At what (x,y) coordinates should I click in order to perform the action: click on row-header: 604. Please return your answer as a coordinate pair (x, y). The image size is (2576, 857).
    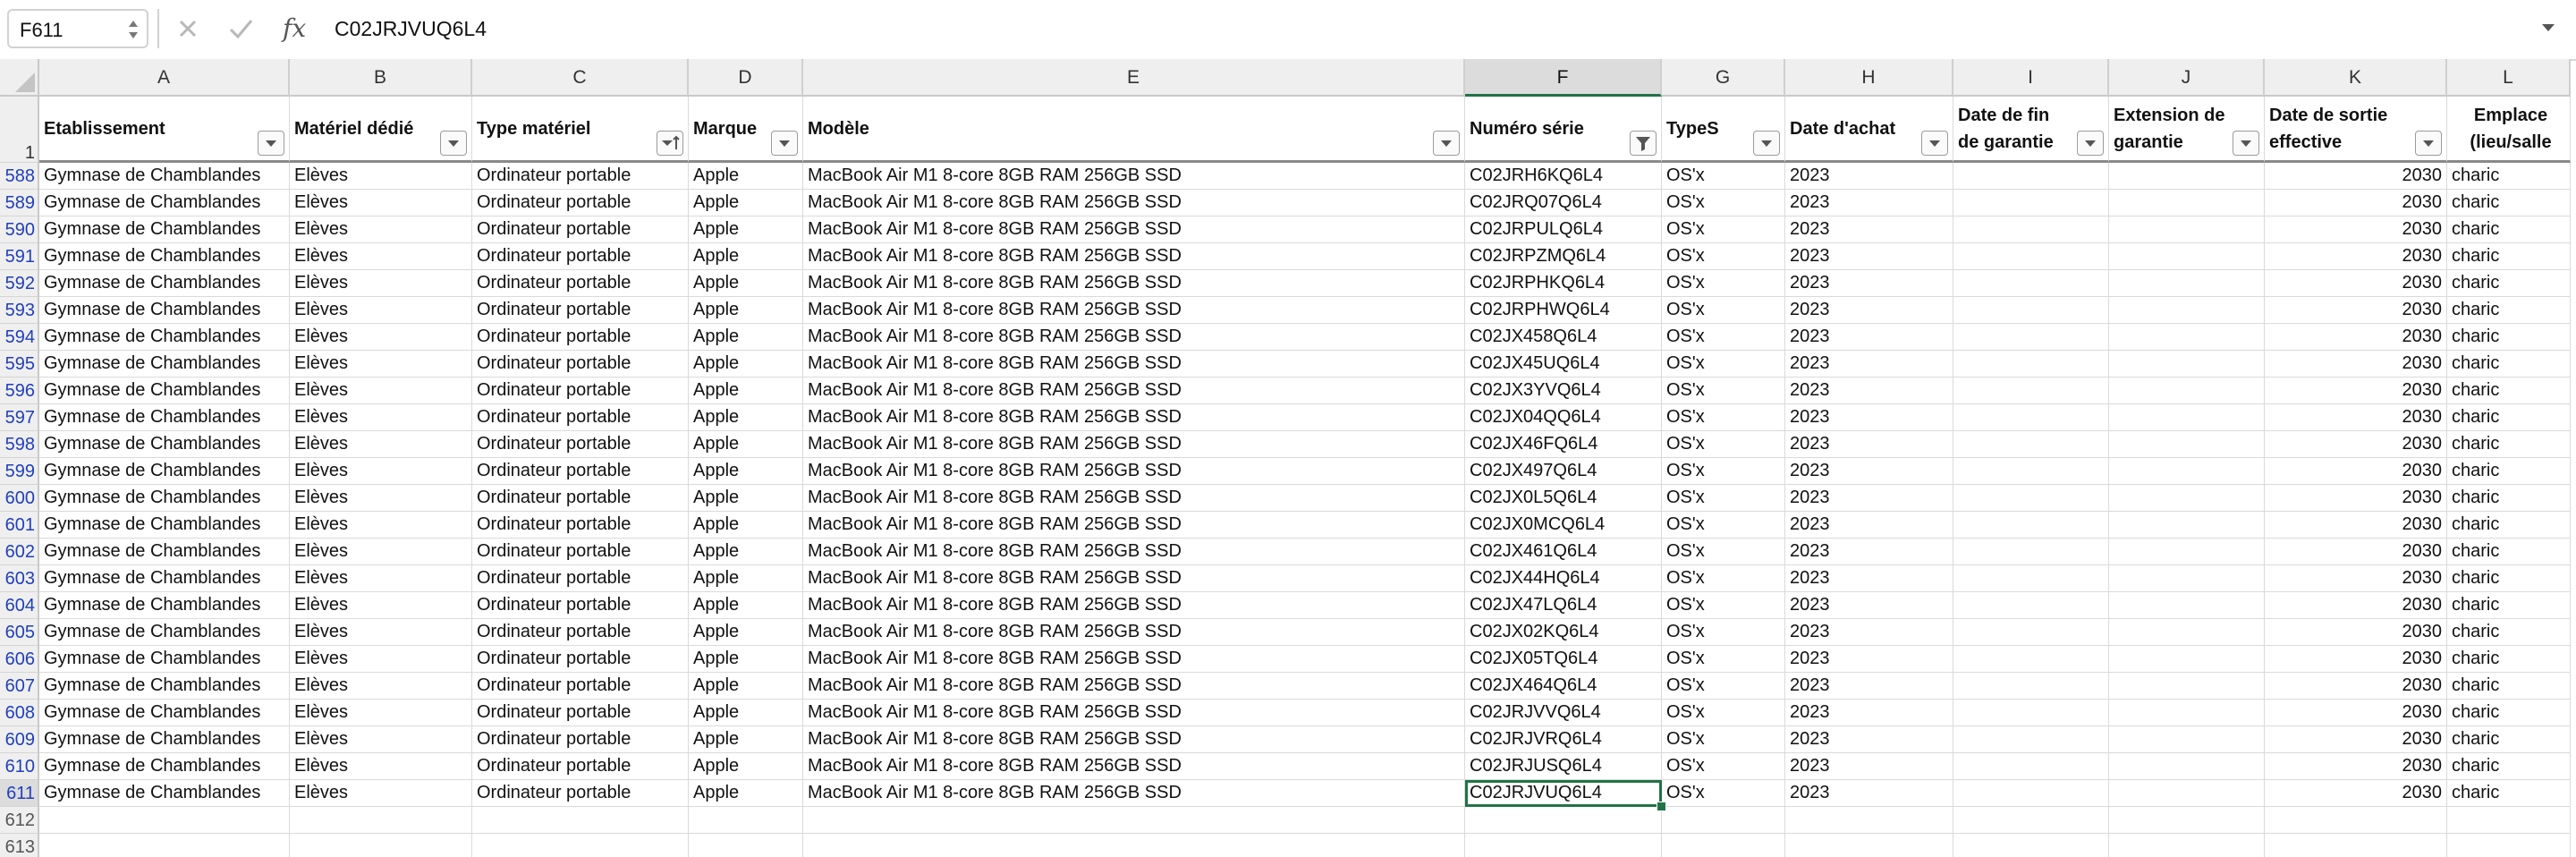
    Looking at the image, I should click on (19, 605).